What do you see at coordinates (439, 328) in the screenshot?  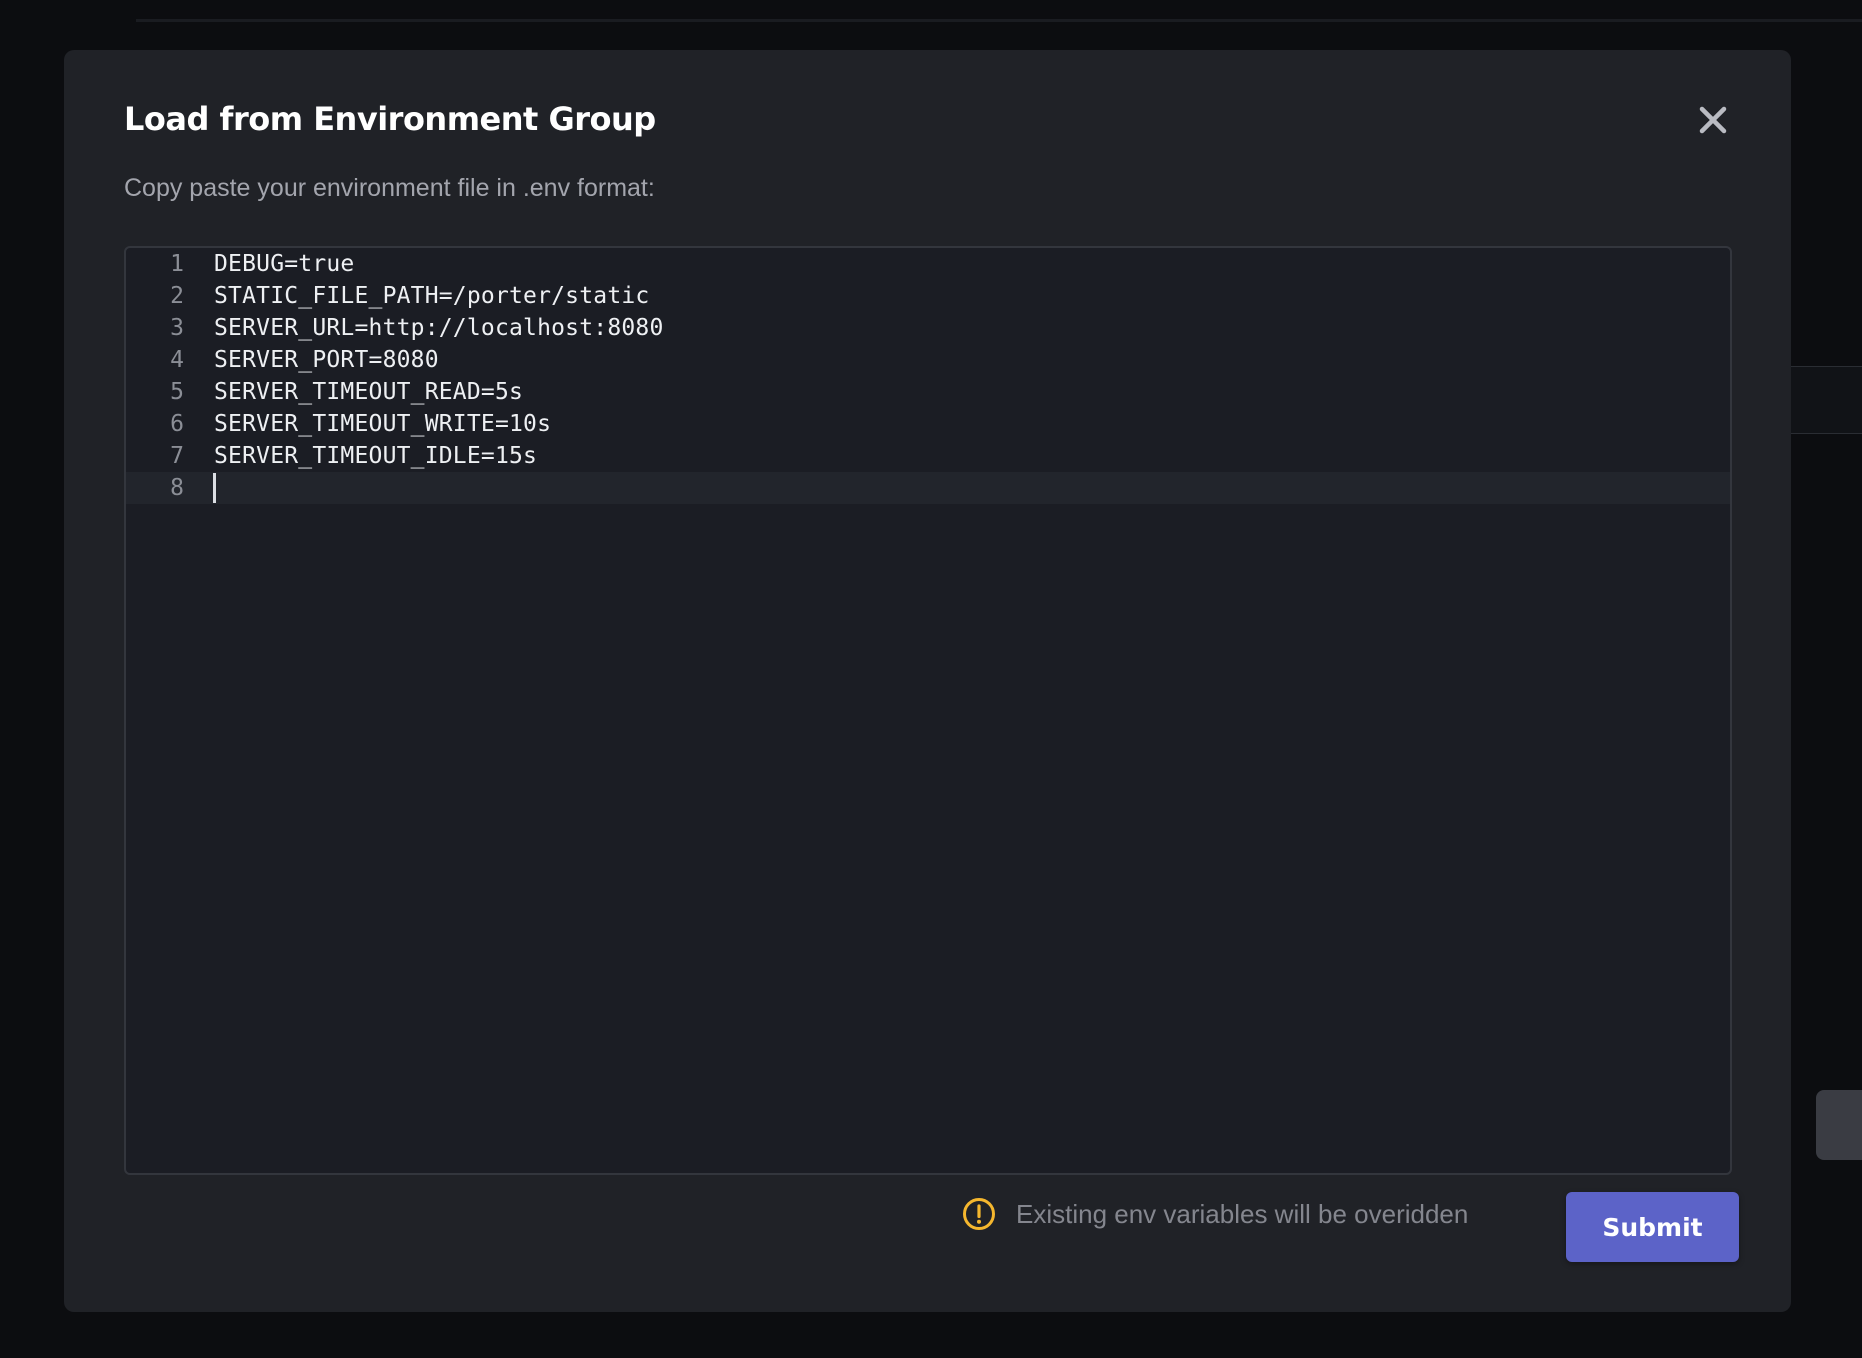 I see `line-text: SERVER_URL=http://localhost:8080` at bounding box center [439, 328].